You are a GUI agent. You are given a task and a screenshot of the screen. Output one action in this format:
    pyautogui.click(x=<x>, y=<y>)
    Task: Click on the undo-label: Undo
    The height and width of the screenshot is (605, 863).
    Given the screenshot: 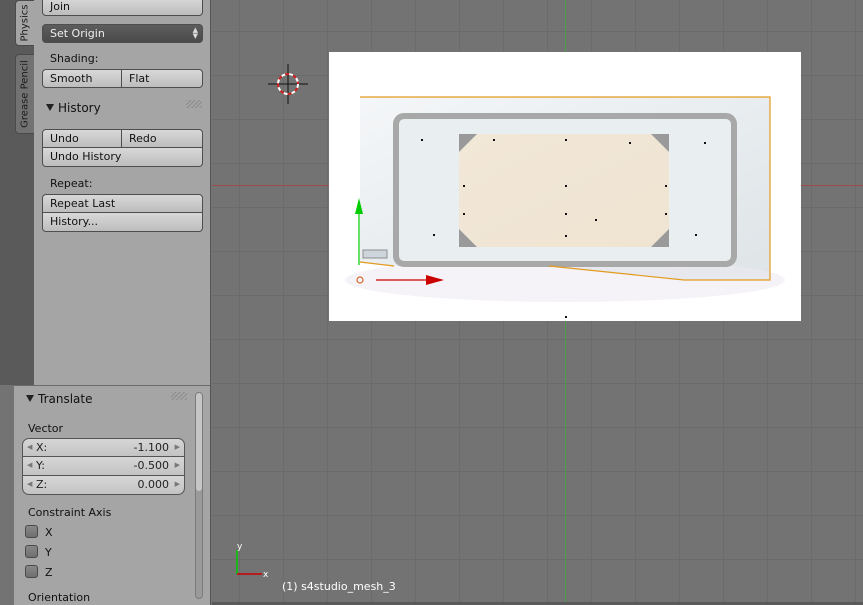 What is the action you would take?
    pyautogui.click(x=64, y=138)
    